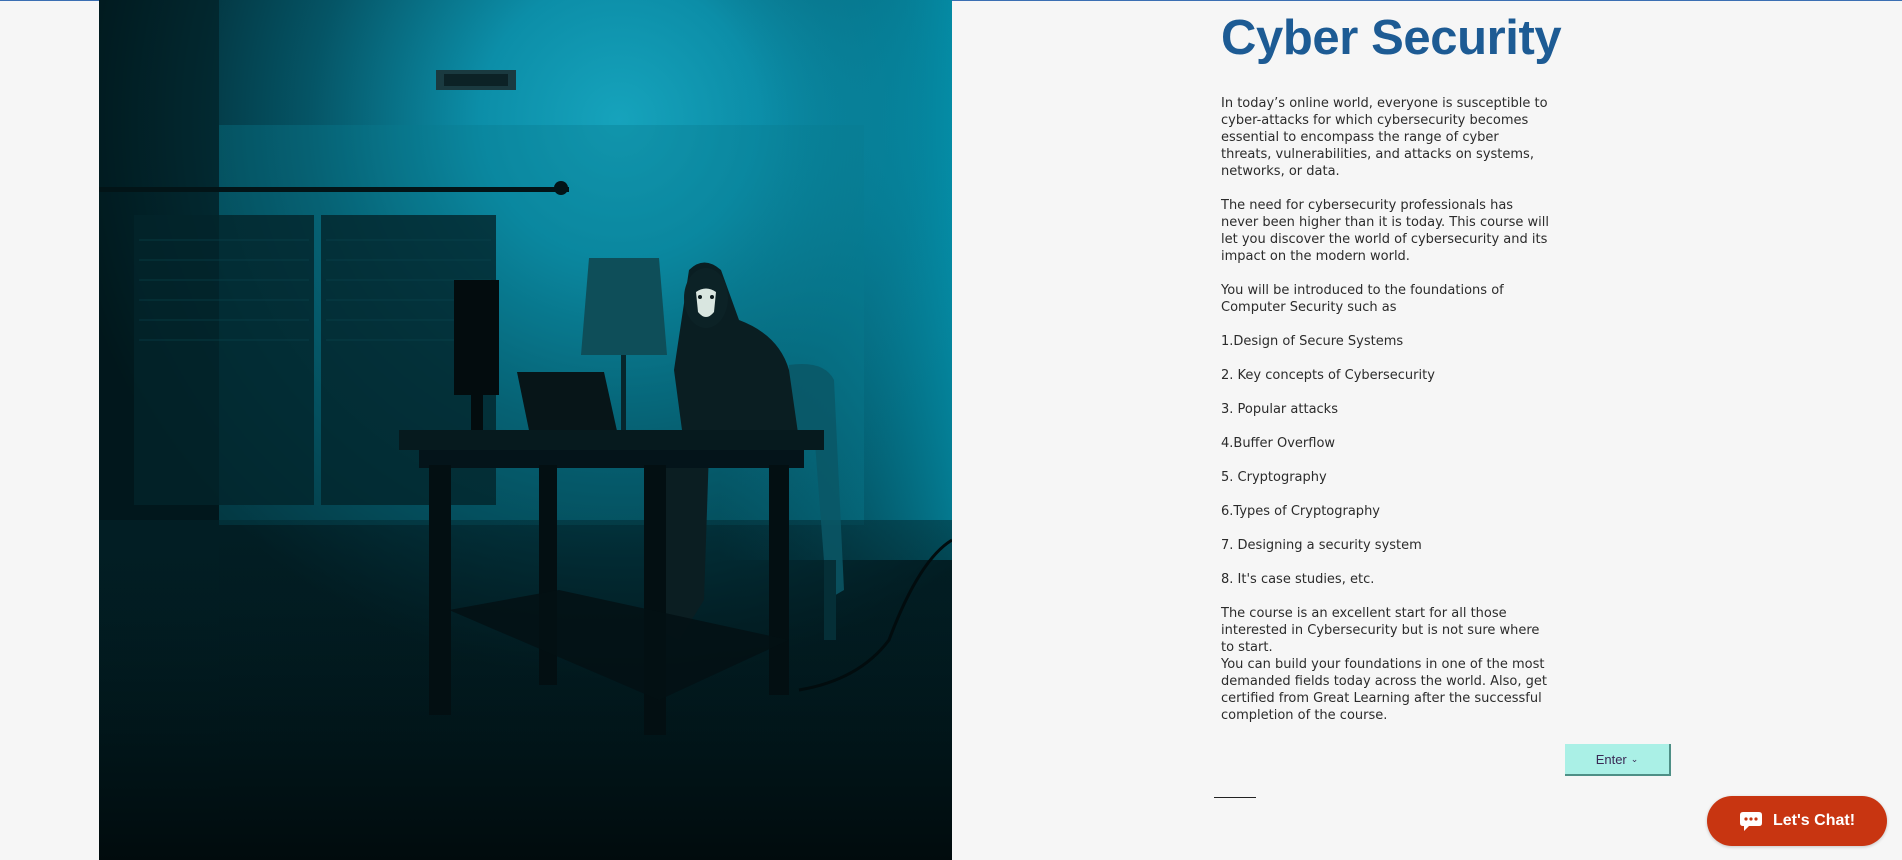 The height and width of the screenshot is (860, 1902). Describe the element at coordinates (1312, 341) in the screenshot. I see `topic-item: 1.Design of Secure Systems` at that location.